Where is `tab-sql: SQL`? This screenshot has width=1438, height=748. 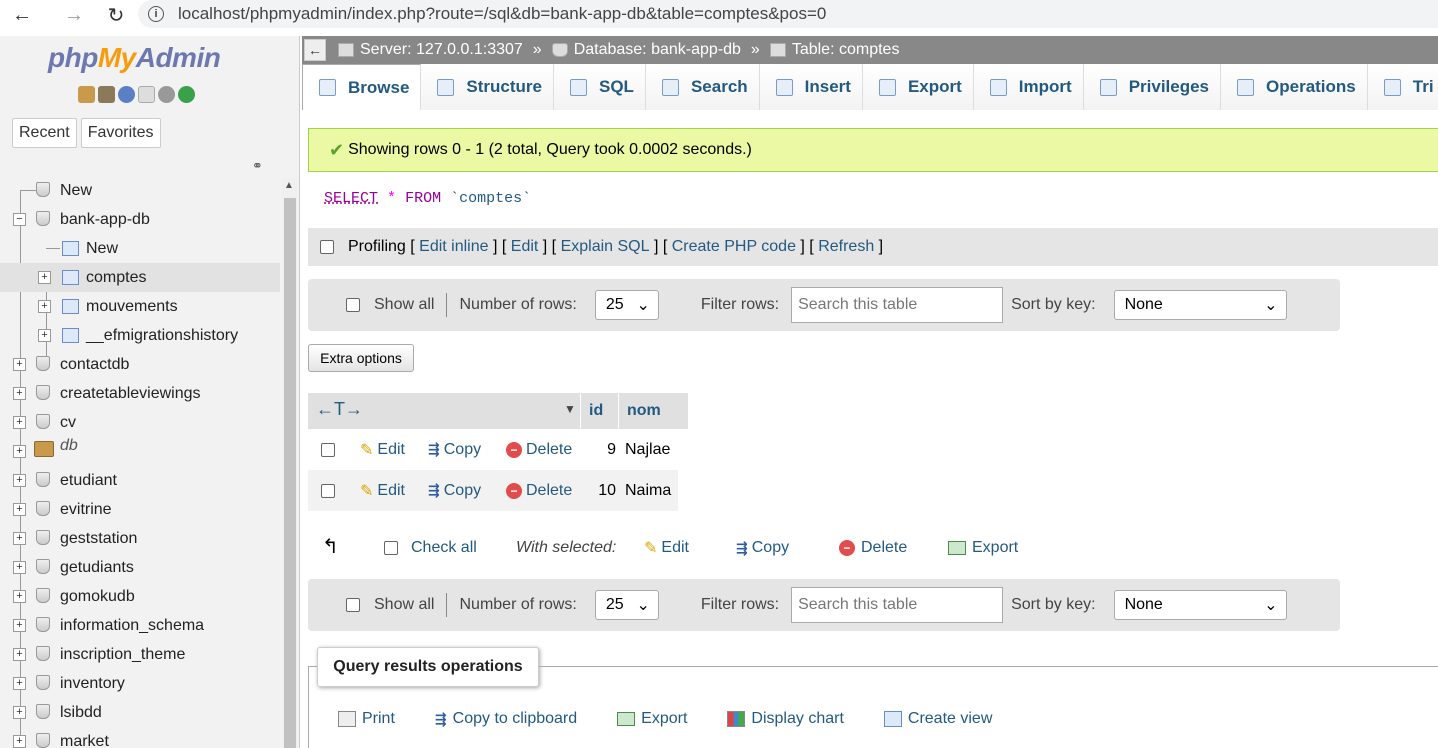
tab-sql: SQL is located at coordinates (600, 87).